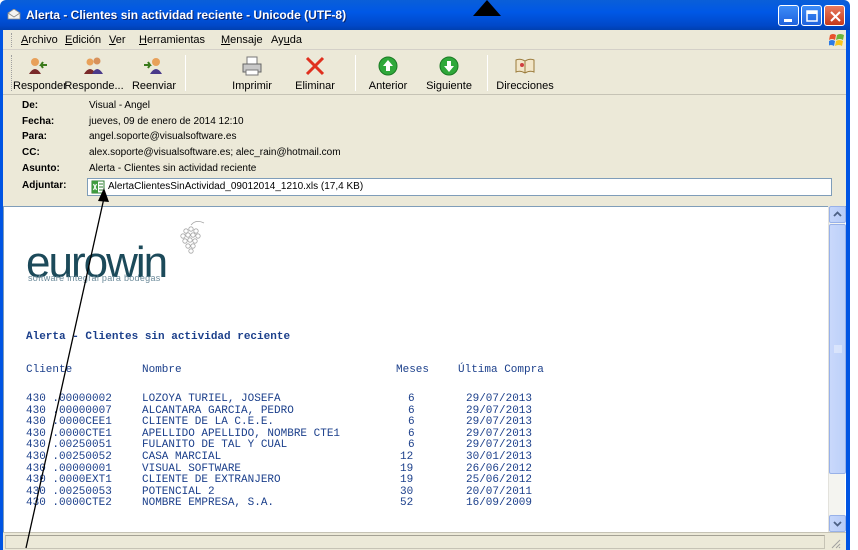 The height and width of the screenshot is (550, 858). I want to click on previous-icon, so click(388, 66).